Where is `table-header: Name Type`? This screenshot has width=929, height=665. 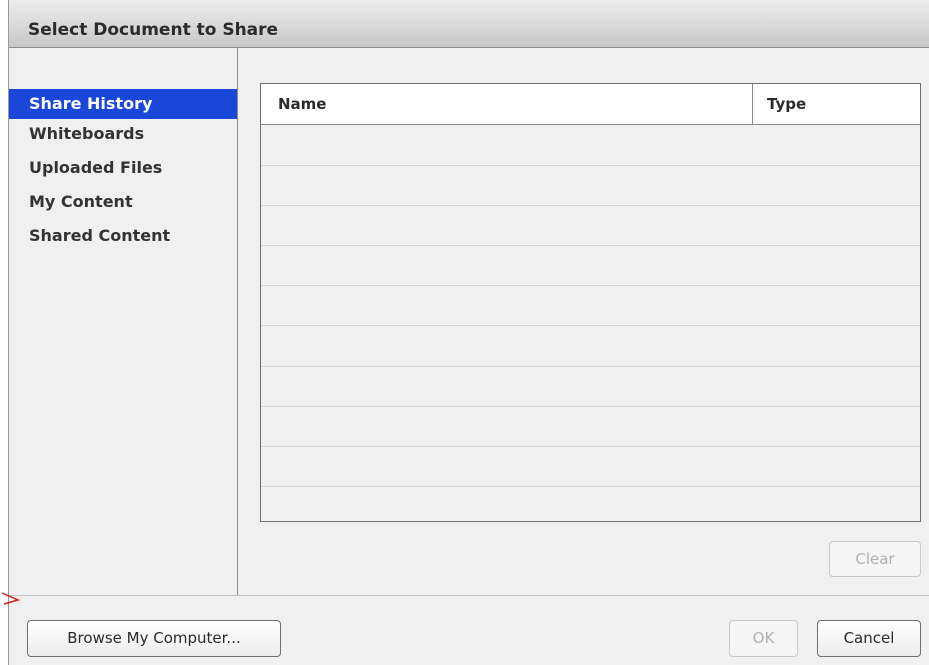 table-header: Name Type is located at coordinates (590, 104).